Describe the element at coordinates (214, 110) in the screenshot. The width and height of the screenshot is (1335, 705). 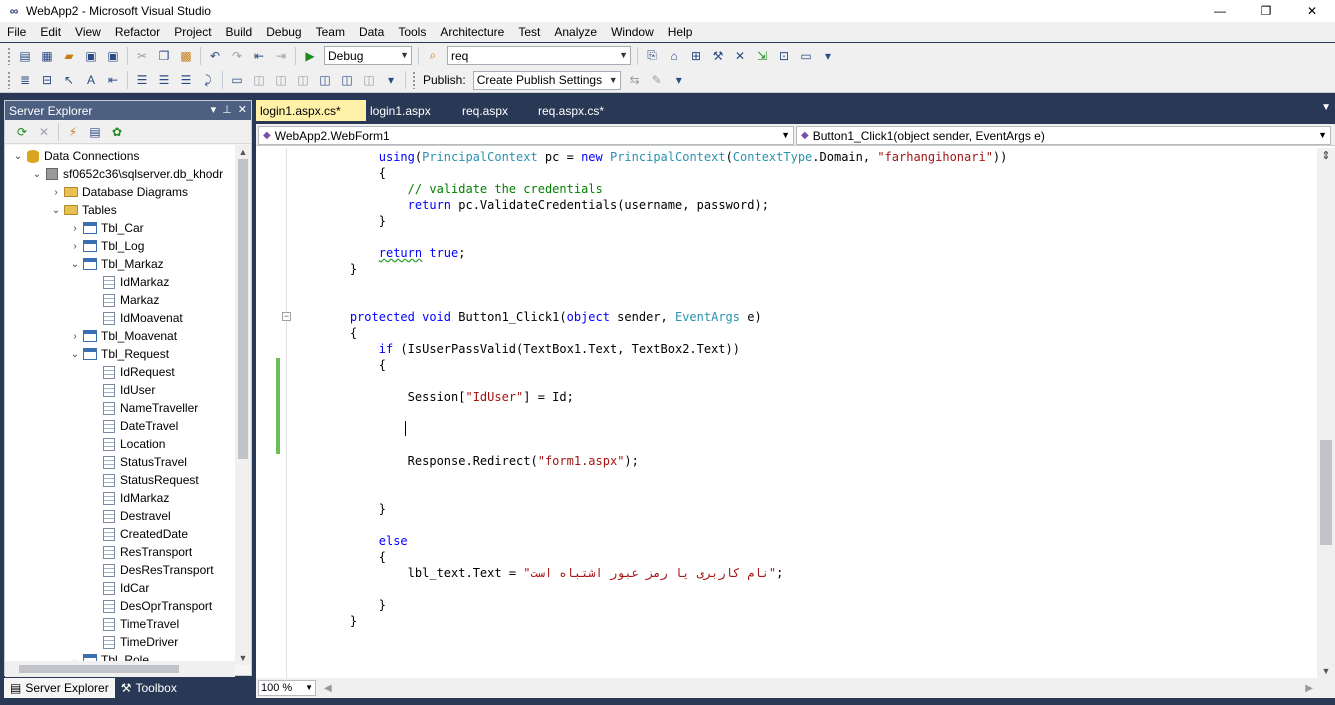
I see `window-position-dropdown-icon: ▾` at that location.